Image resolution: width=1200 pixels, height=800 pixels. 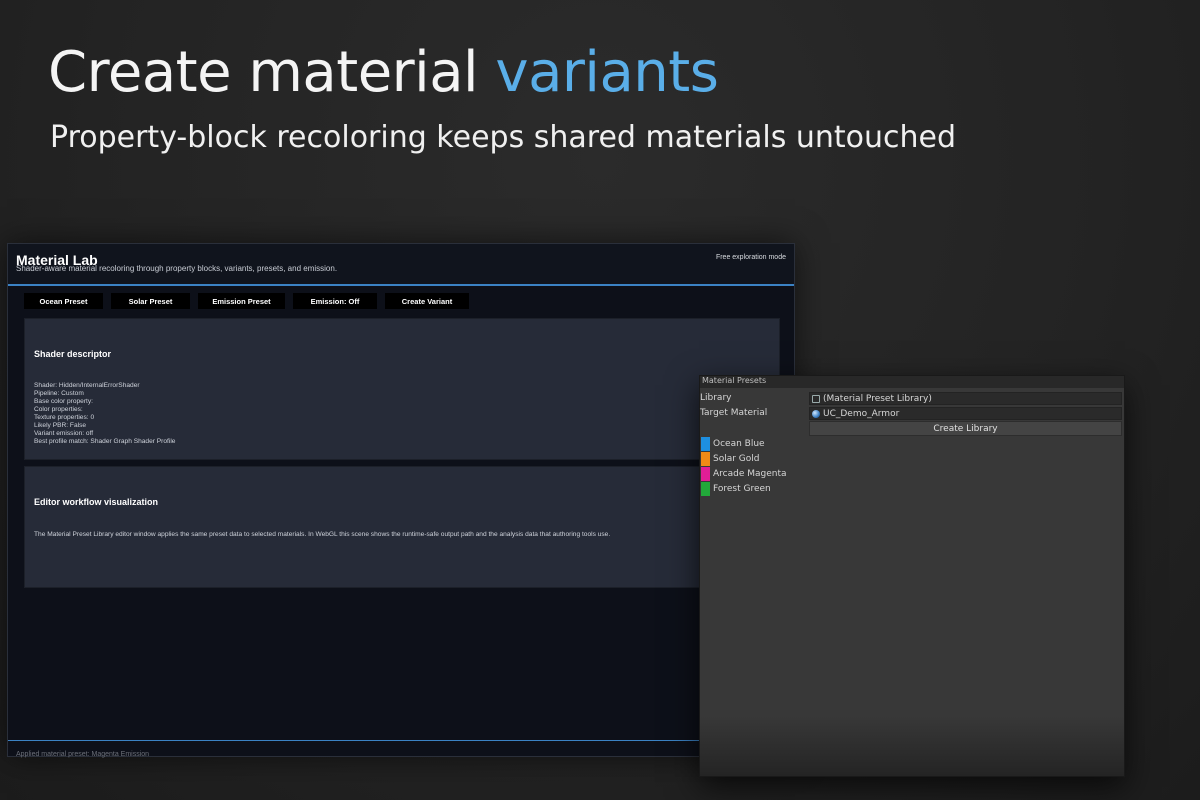 I want to click on target-material-label: Target Material, so click(x=734, y=413).